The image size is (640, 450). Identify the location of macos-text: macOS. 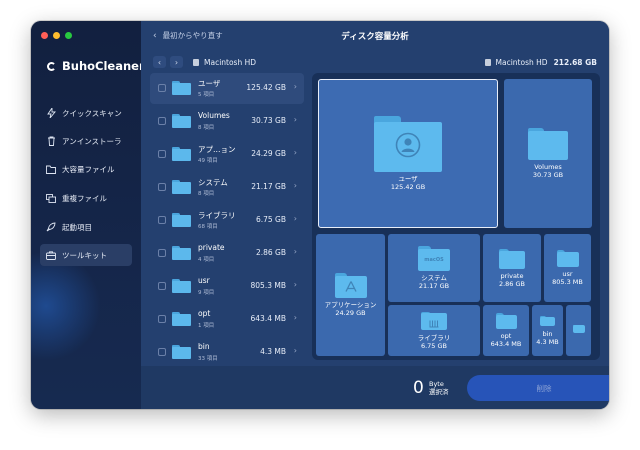
(434, 259).